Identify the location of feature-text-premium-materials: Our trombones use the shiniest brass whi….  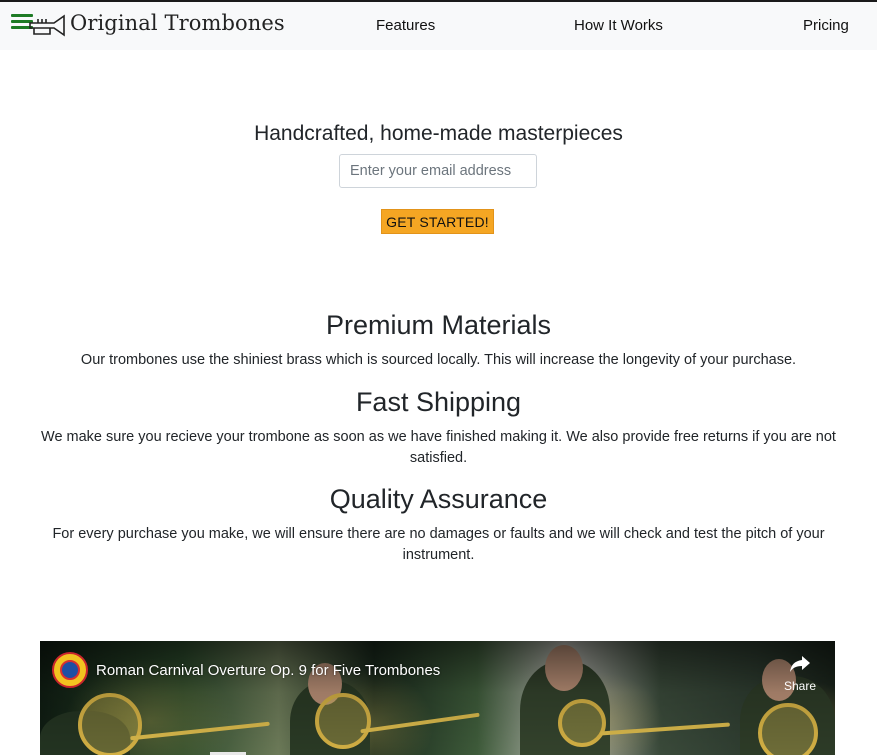
(438, 360).